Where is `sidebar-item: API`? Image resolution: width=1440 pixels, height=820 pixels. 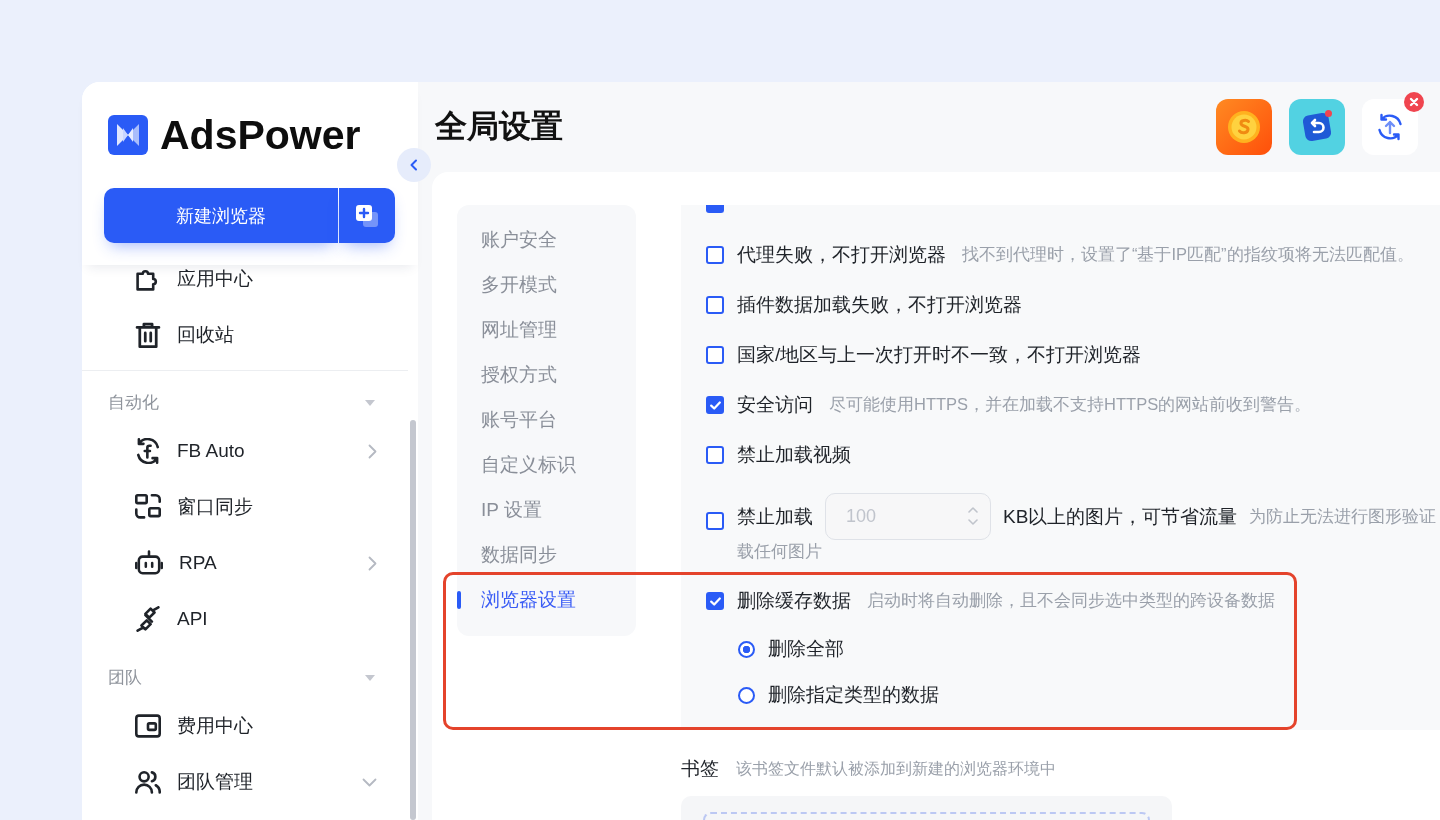
sidebar-item: API is located at coordinates (242, 619).